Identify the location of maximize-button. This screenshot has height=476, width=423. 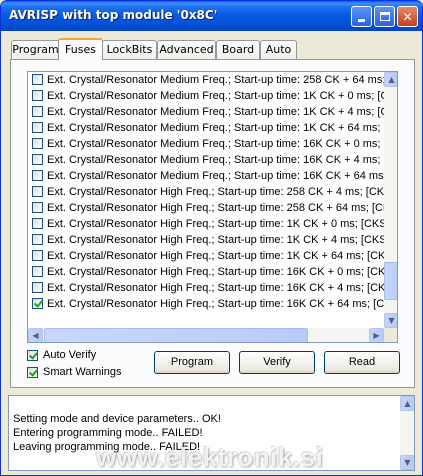
(384, 16).